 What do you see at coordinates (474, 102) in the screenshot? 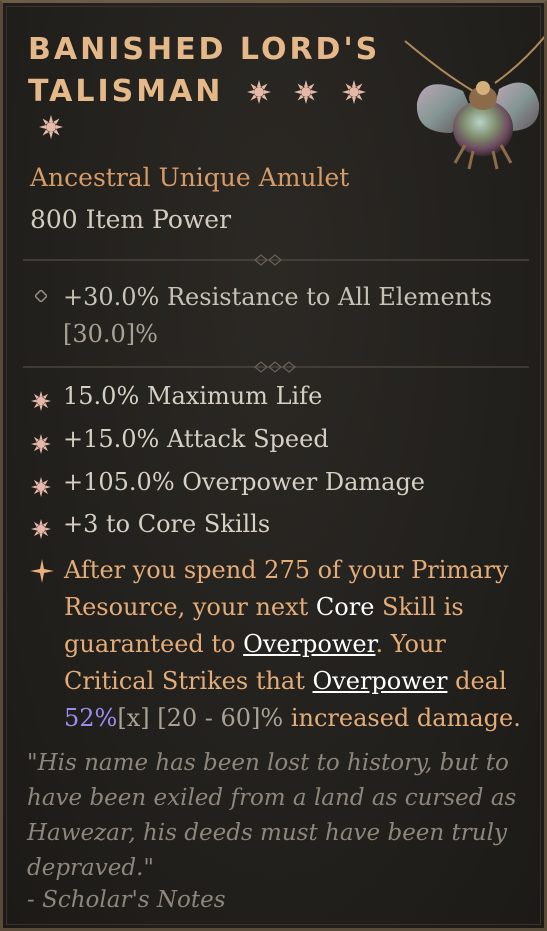
I see `beetle-amulet-icon` at bounding box center [474, 102].